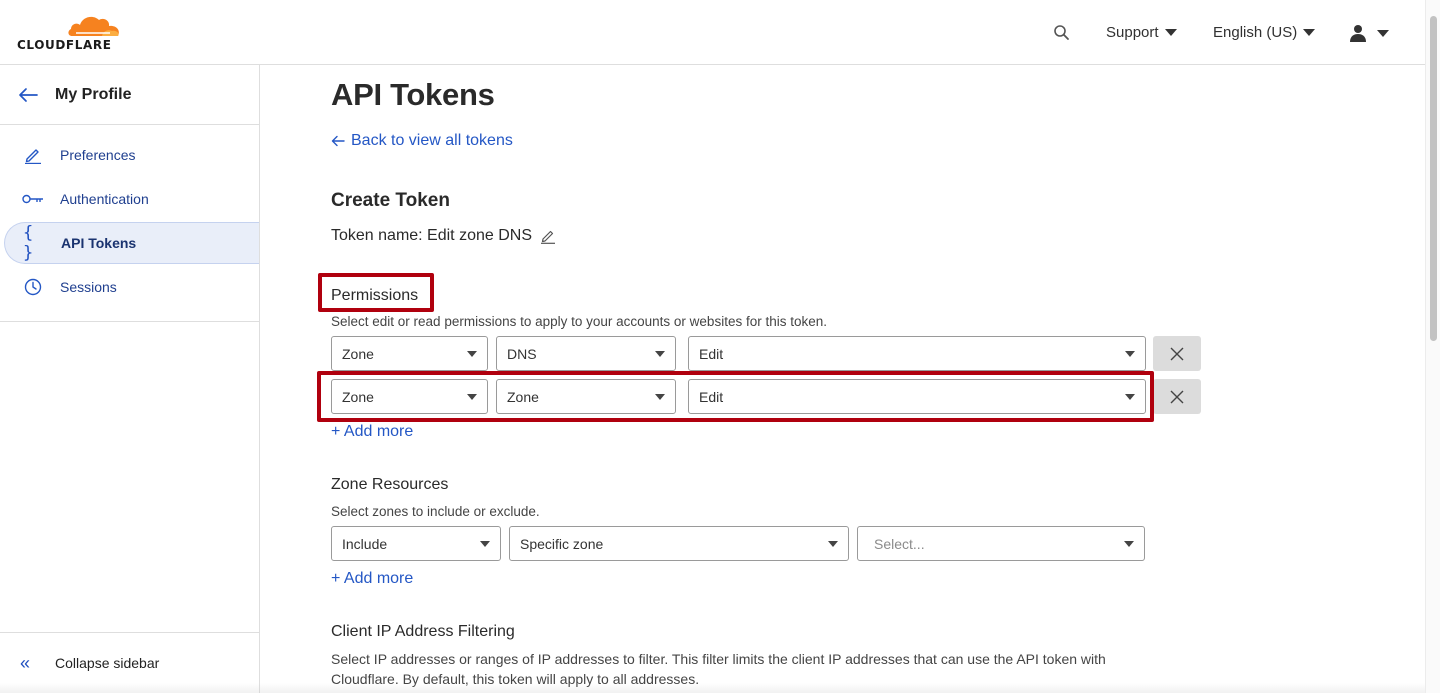 This screenshot has width=1440, height=693. What do you see at coordinates (99, 243) in the screenshot?
I see `sidebar-item-label: API Tokens` at bounding box center [99, 243].